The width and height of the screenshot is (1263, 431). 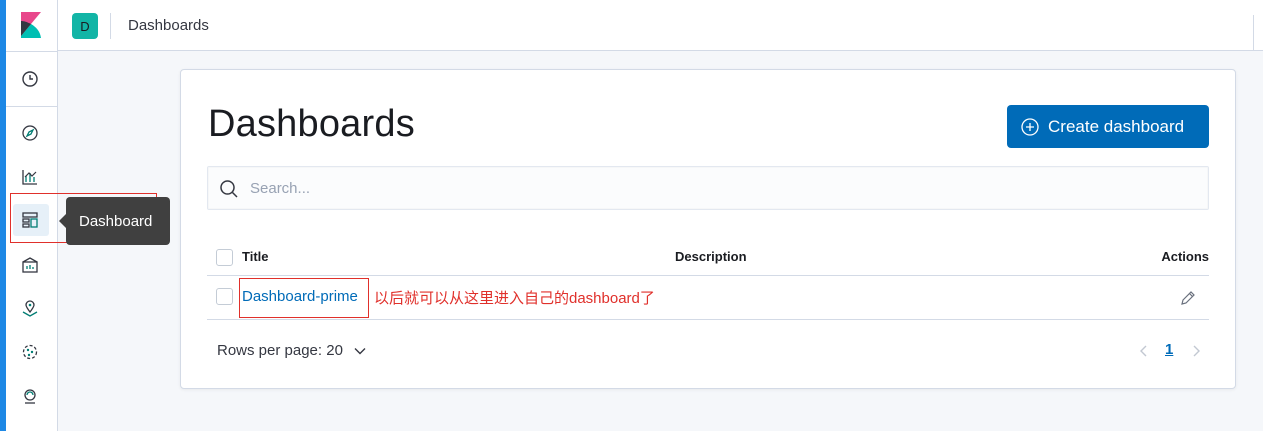 What do you see at coordinates (168, 25) in the screenshot?
I see `breadcrumb: Dashboards` at bounding box center [168, 25].